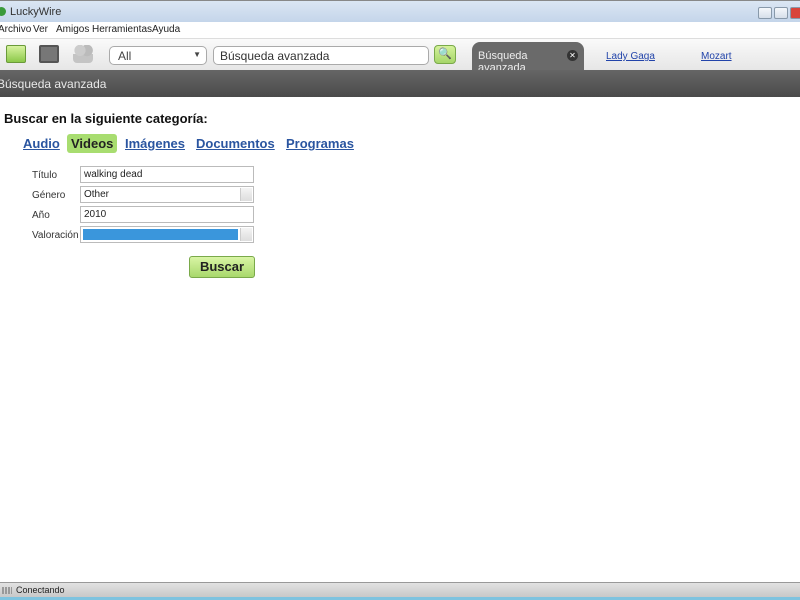 The width and height of the screenshot is (800, 600). I want to click on tab-busqueda-avanzada: Búsqueda avanzada ✕, so click(528, 58).